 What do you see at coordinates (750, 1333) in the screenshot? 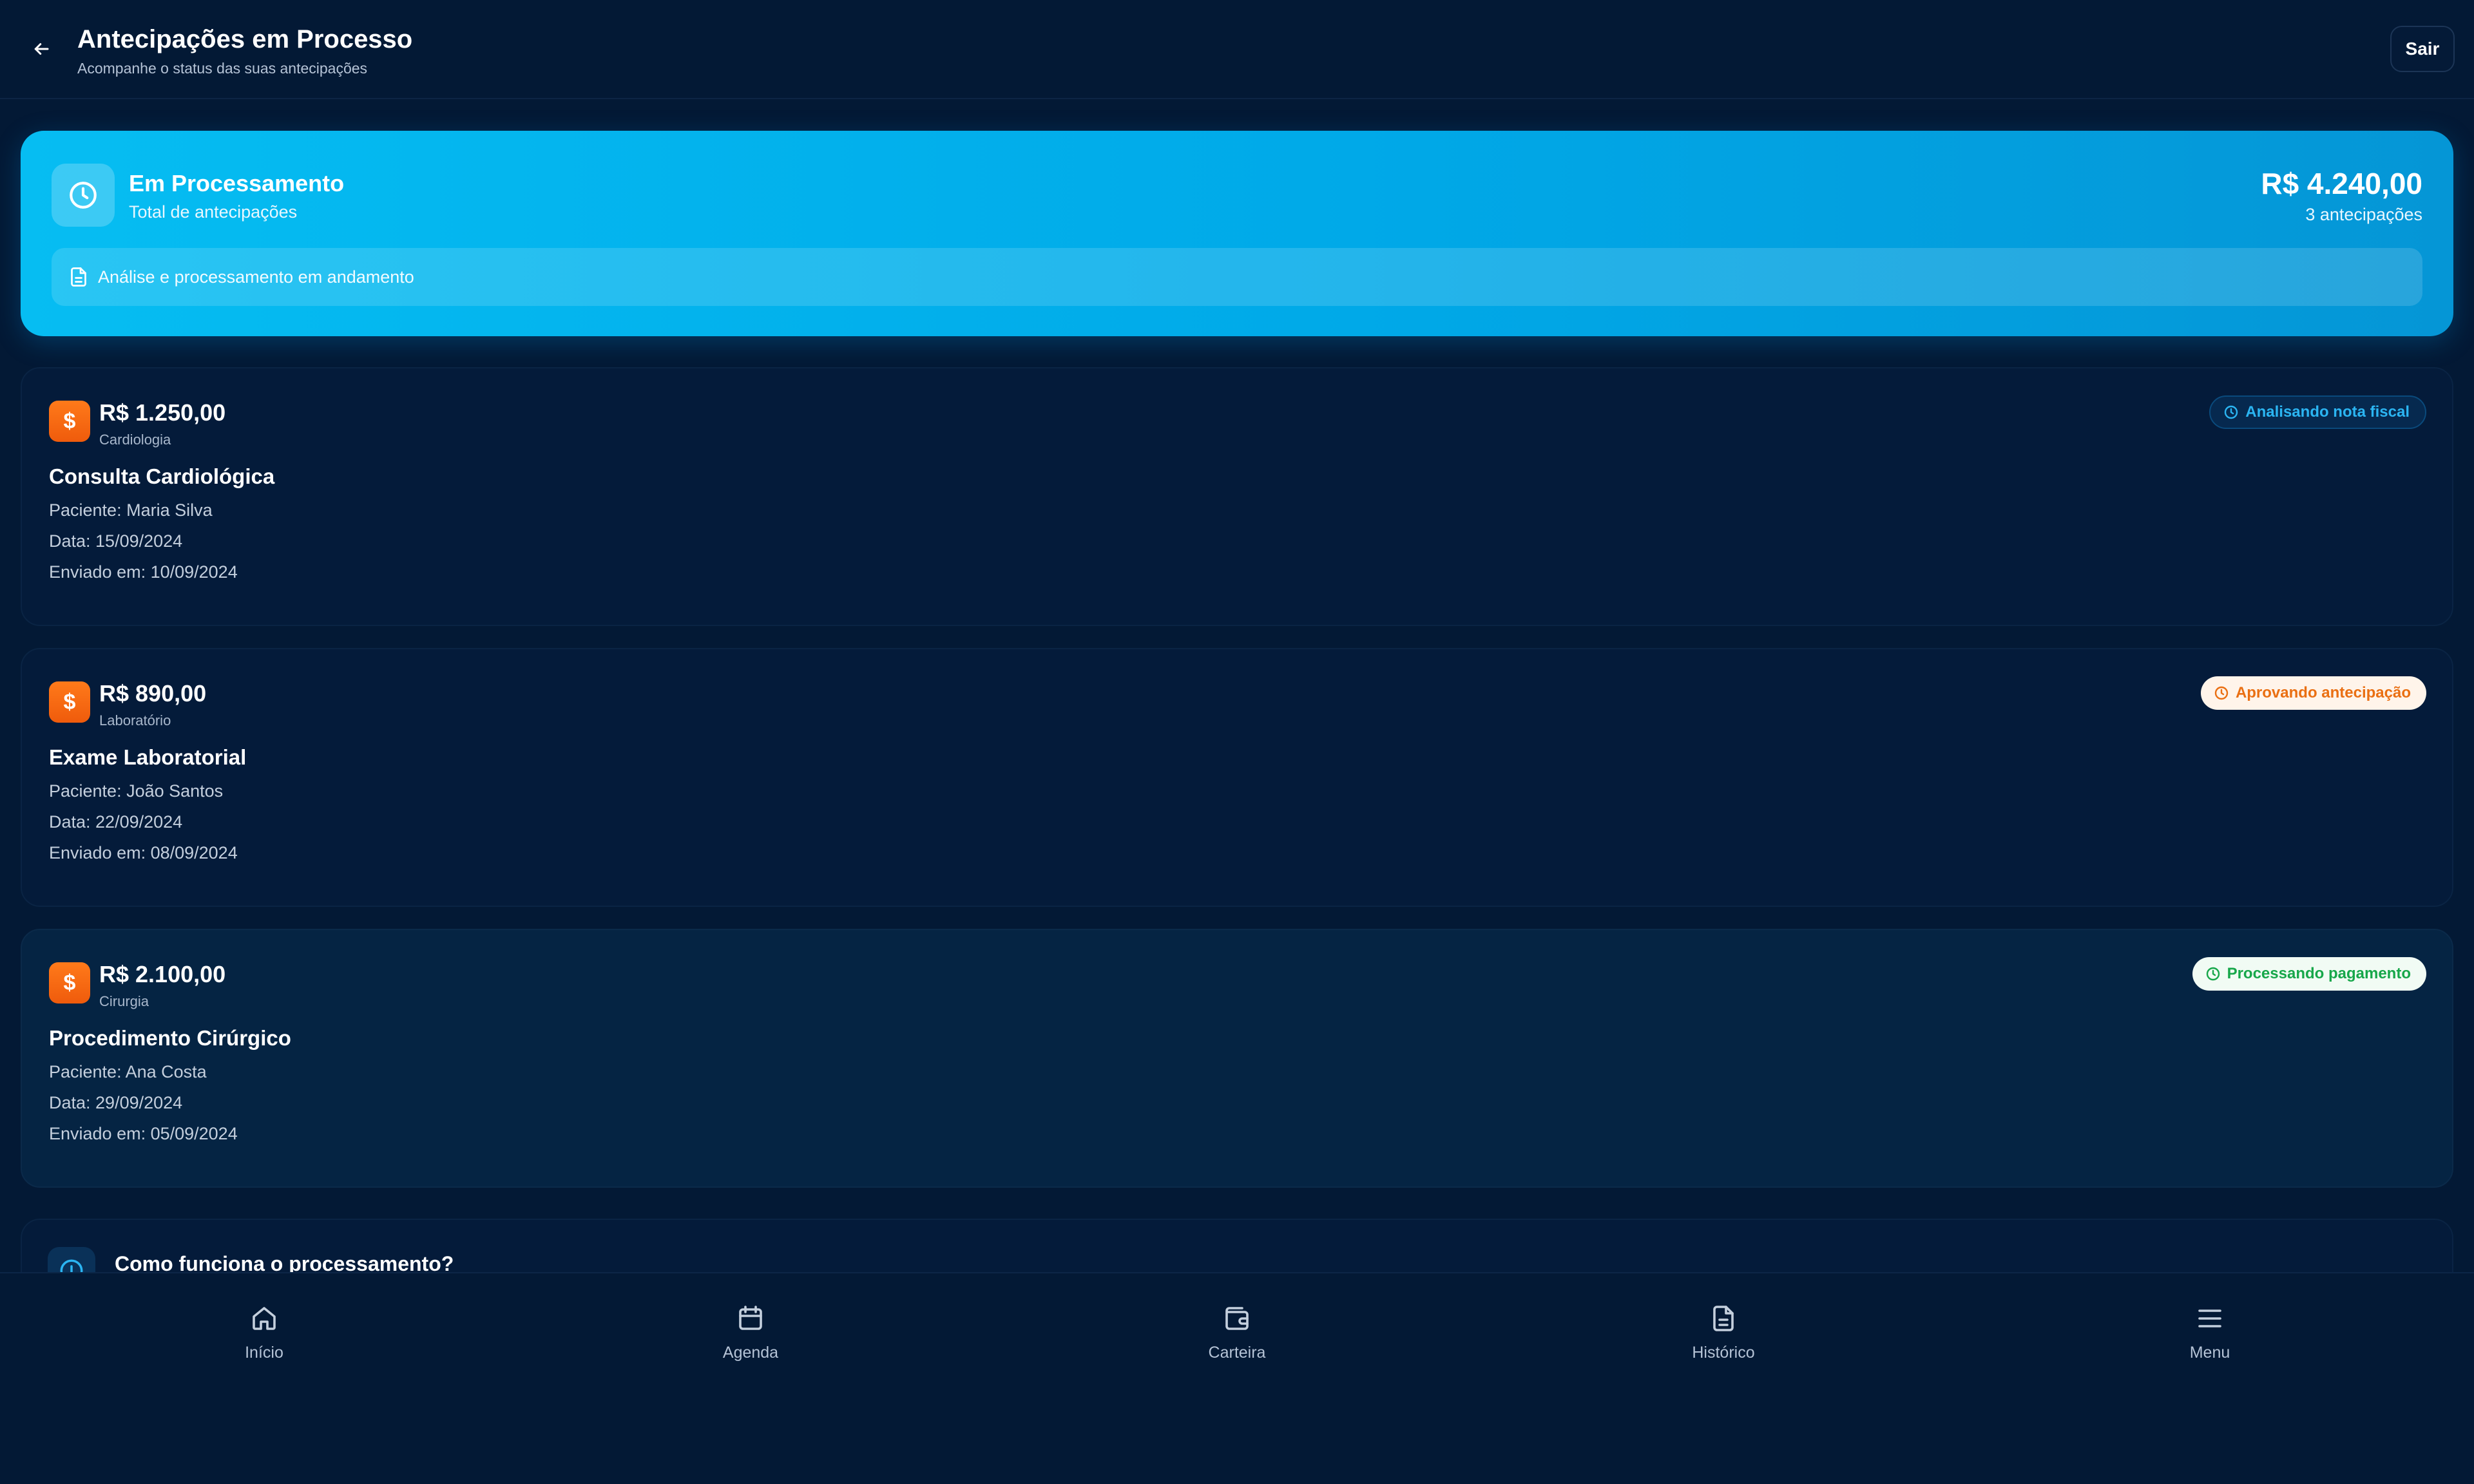
I see `nav-item-agenda: Agenda` at bounding box center [750, 1333].